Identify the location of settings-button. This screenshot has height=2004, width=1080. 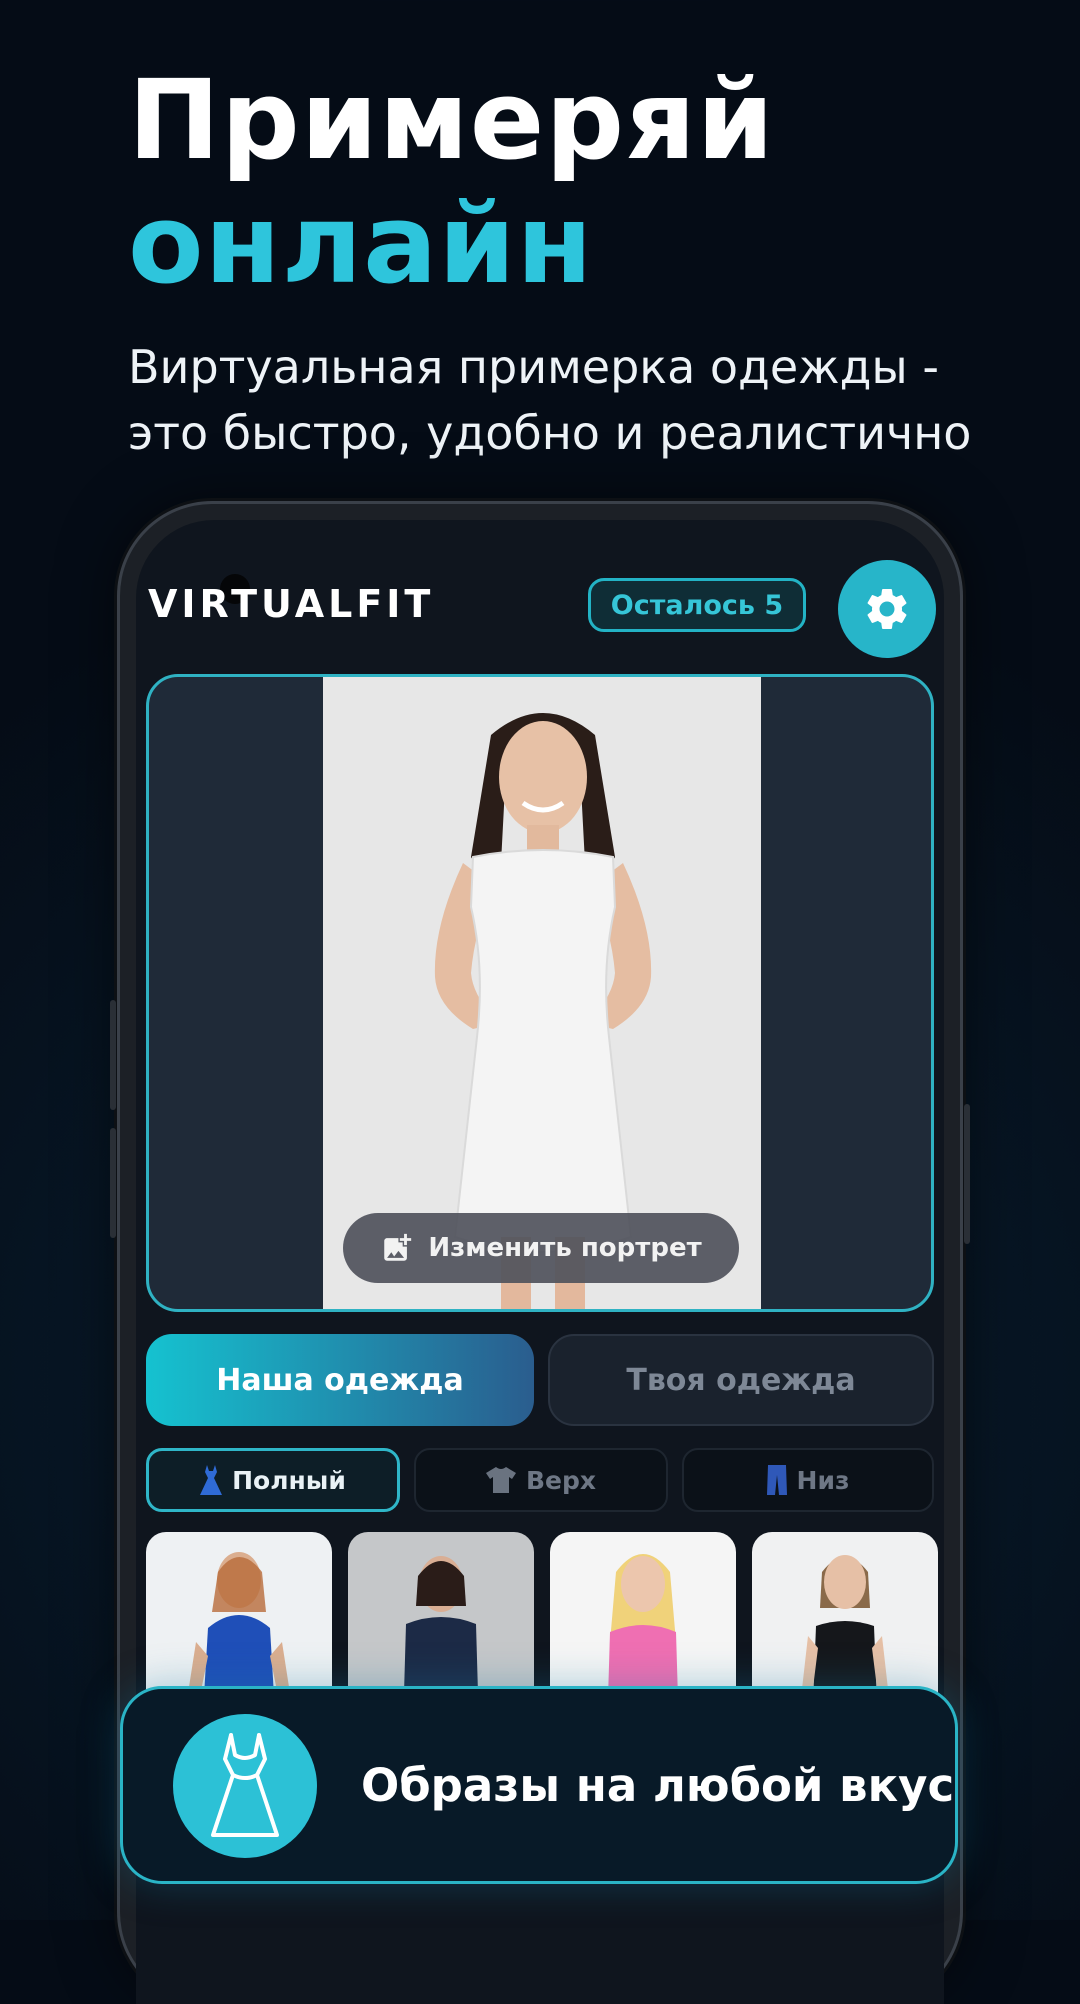
(887, 609).